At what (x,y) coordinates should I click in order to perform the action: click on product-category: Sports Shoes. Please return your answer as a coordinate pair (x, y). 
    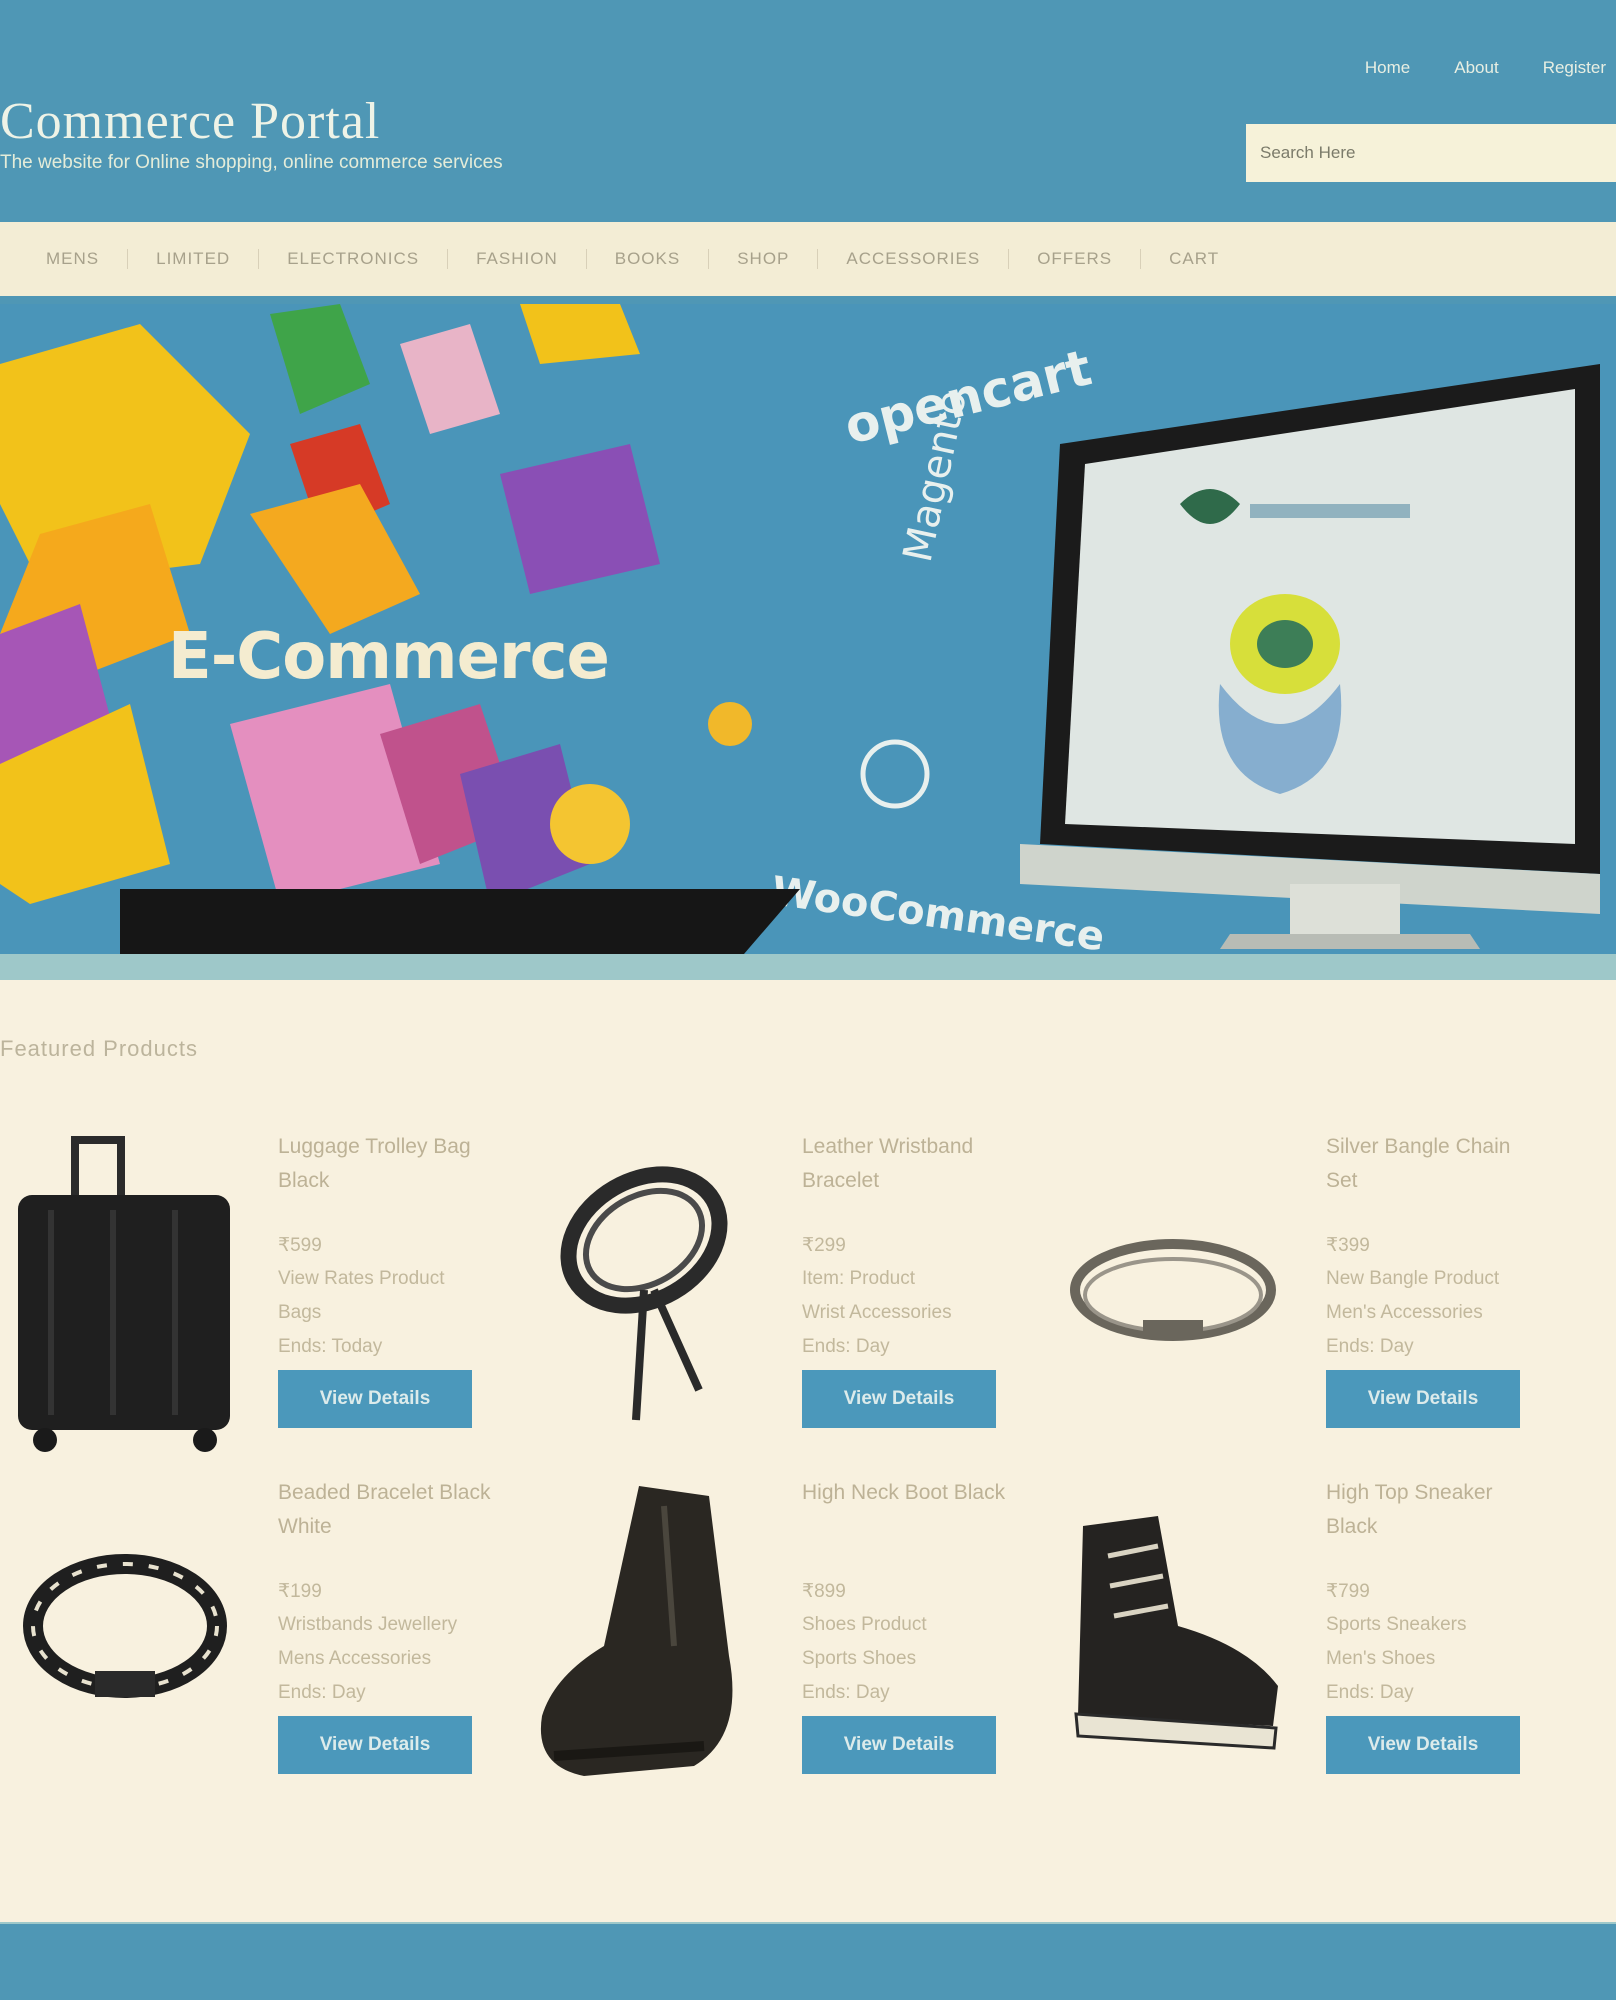
    Looking at the image, I should click on (859, 1658).